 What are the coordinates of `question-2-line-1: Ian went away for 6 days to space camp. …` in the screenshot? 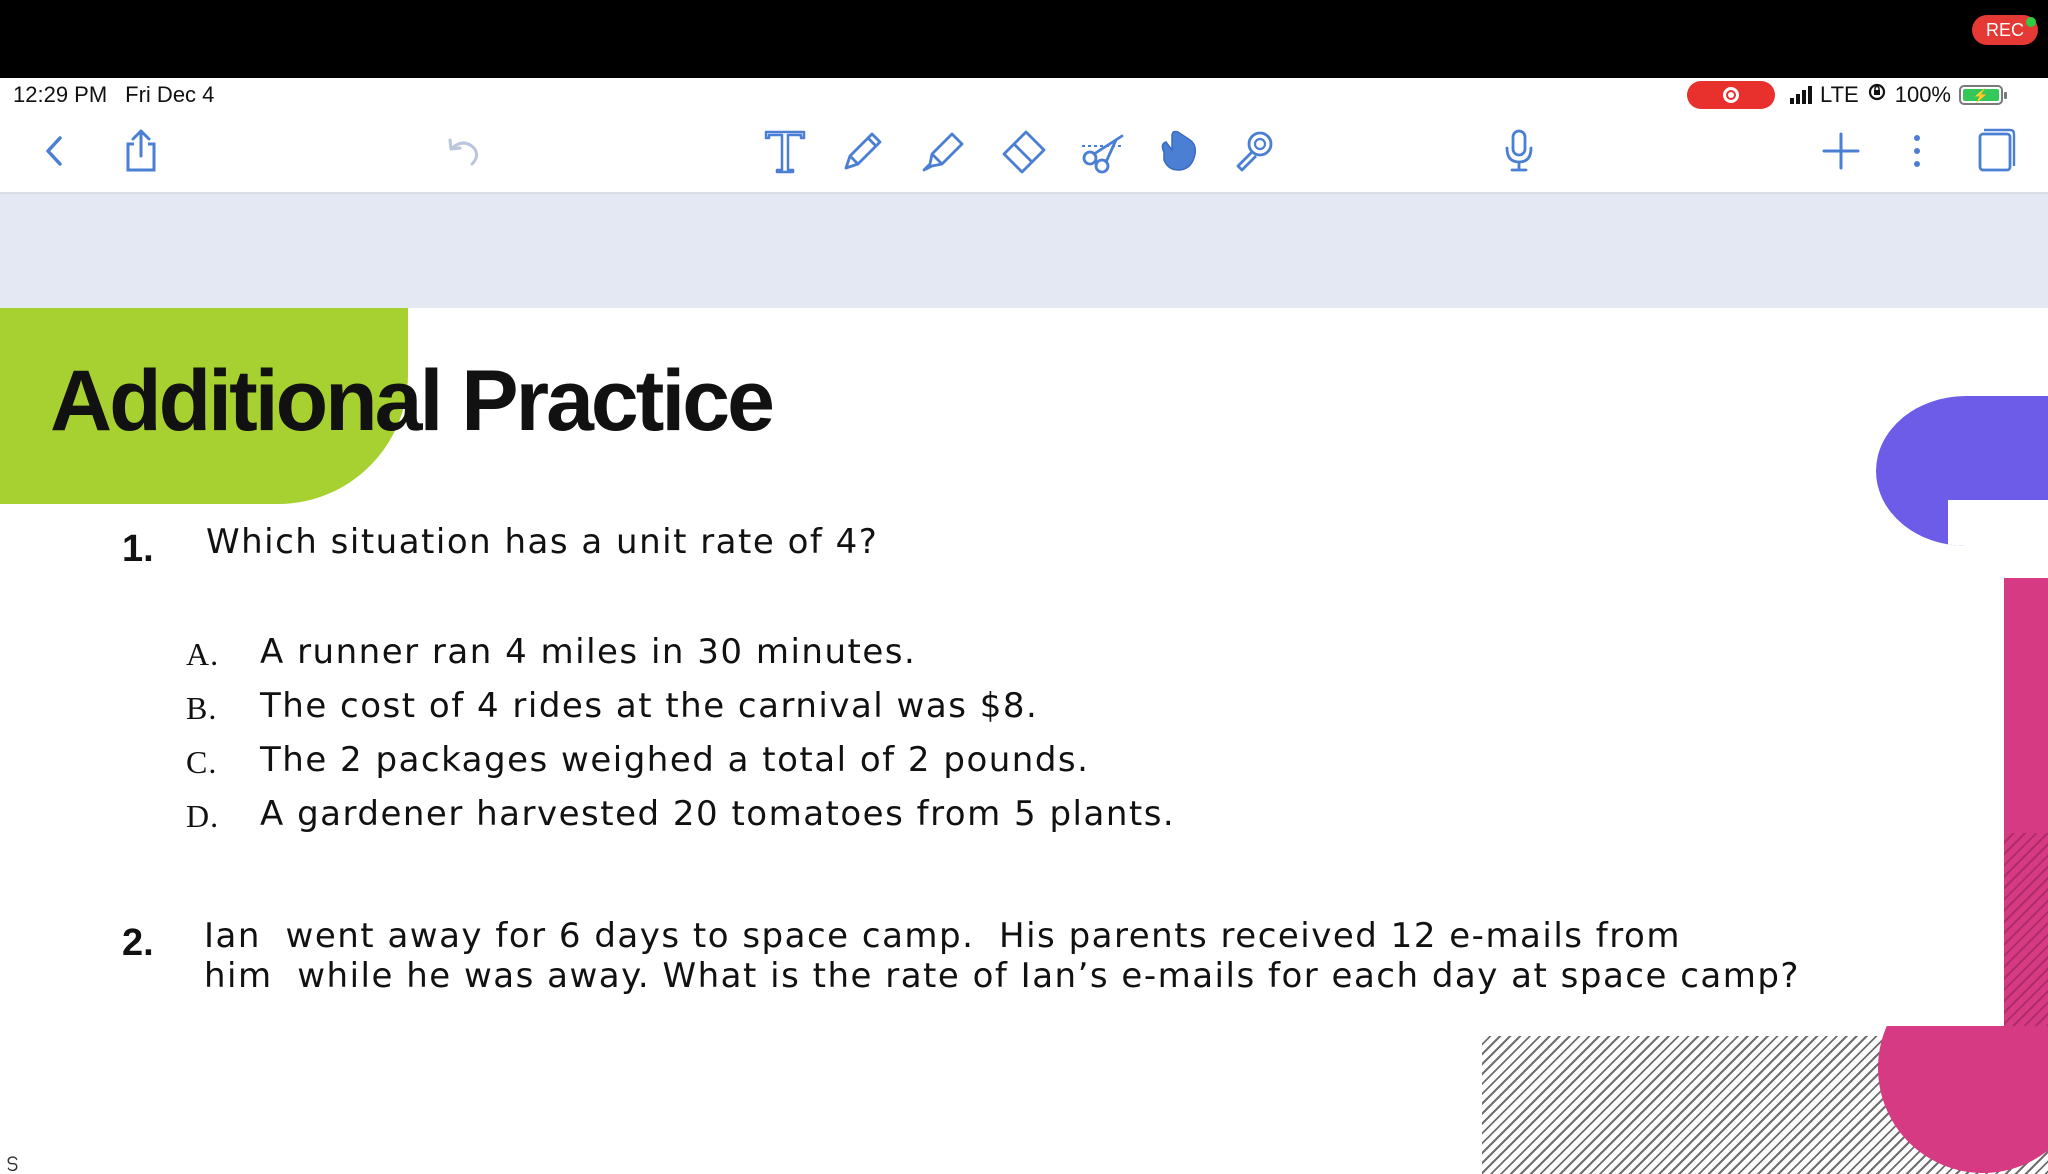 It's located at (942, 936).